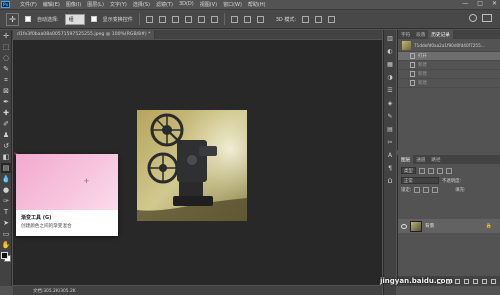 This screenshot has width=500, height=295. What do you see at coordinates (449, 190) in the screenshot?
I see `lock-row: 锁定: 填充:` at bounding box center [449, 190].